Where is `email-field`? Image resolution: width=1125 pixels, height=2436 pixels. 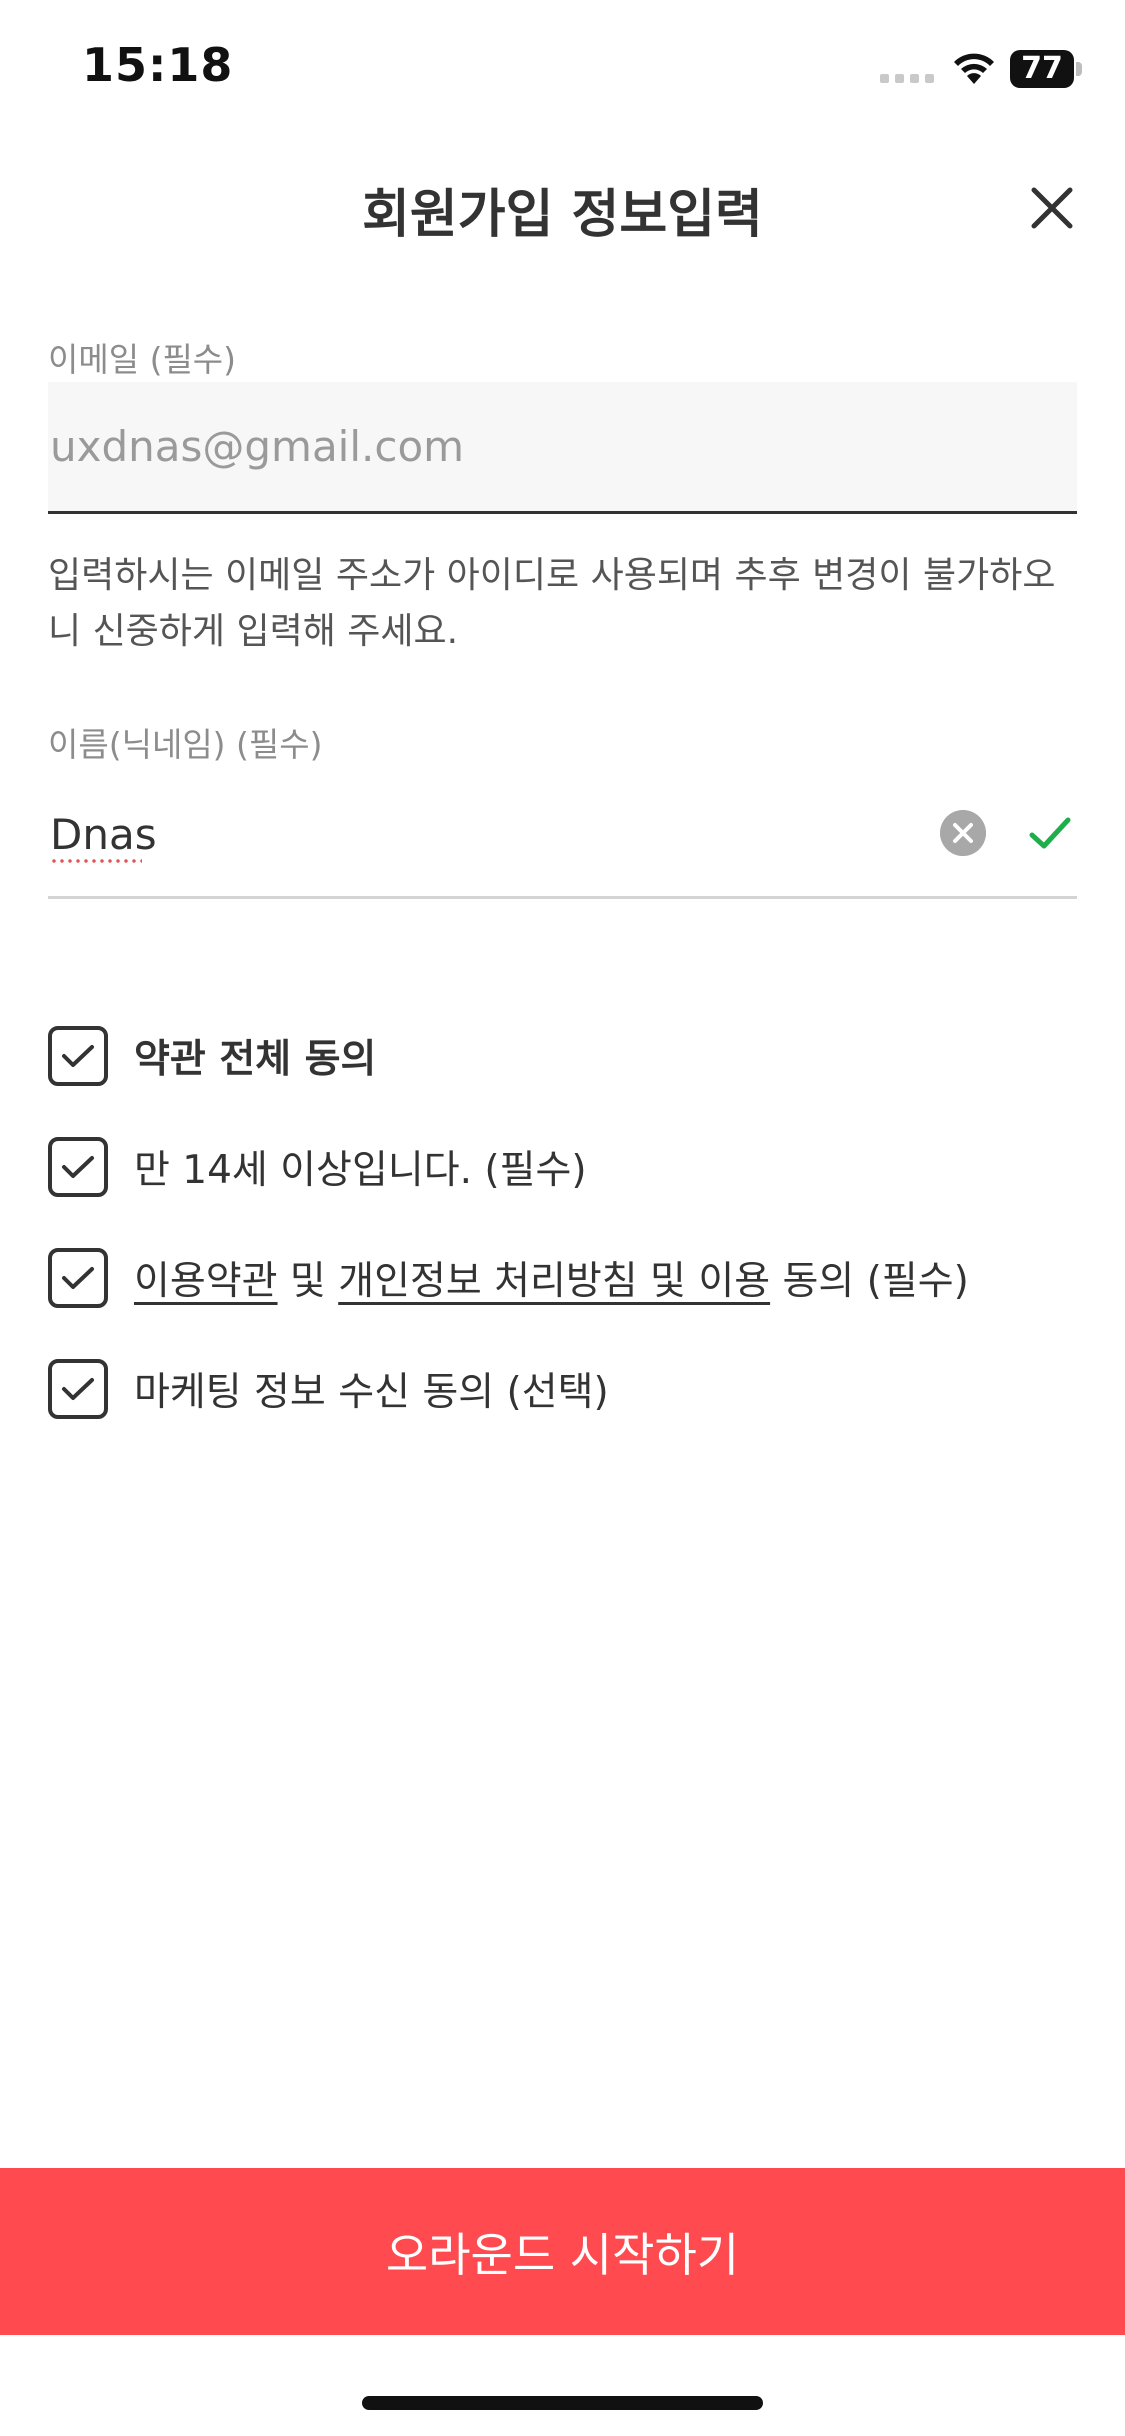 email-field is located at coordinates (562, 448).